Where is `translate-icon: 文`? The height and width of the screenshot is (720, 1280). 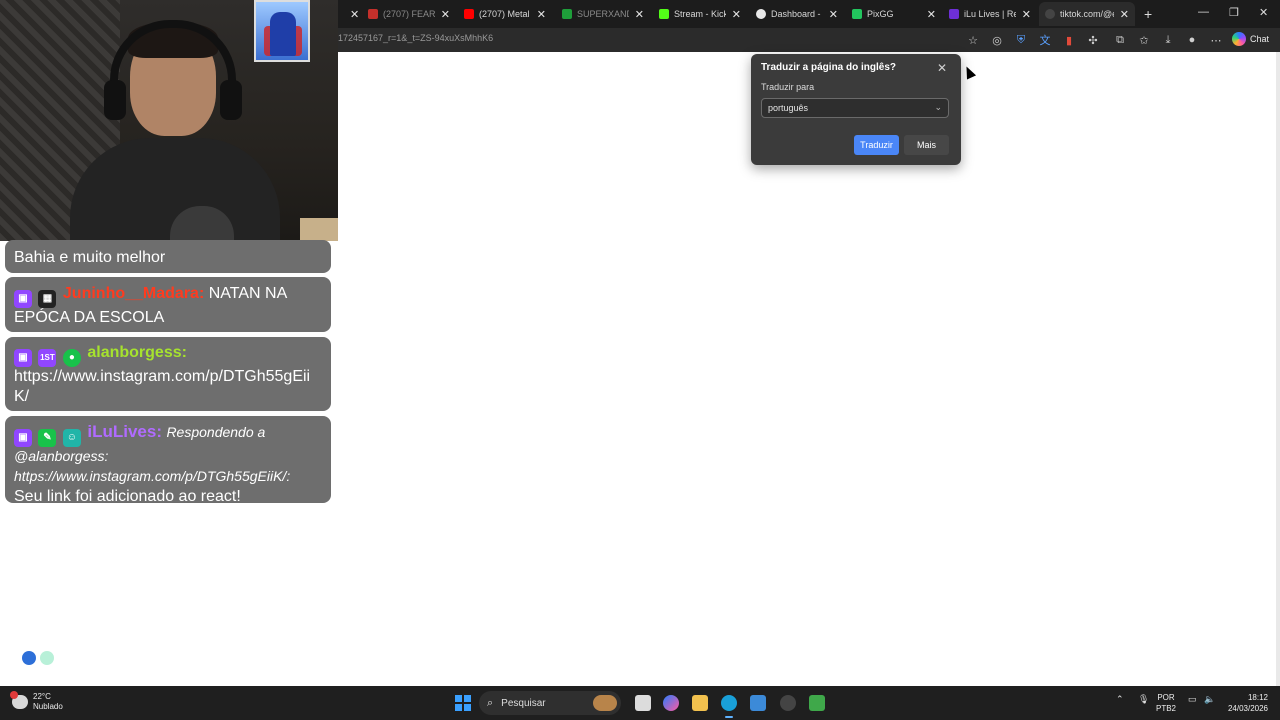
translate-icon: 文 is located at coordinates (1045, 40).